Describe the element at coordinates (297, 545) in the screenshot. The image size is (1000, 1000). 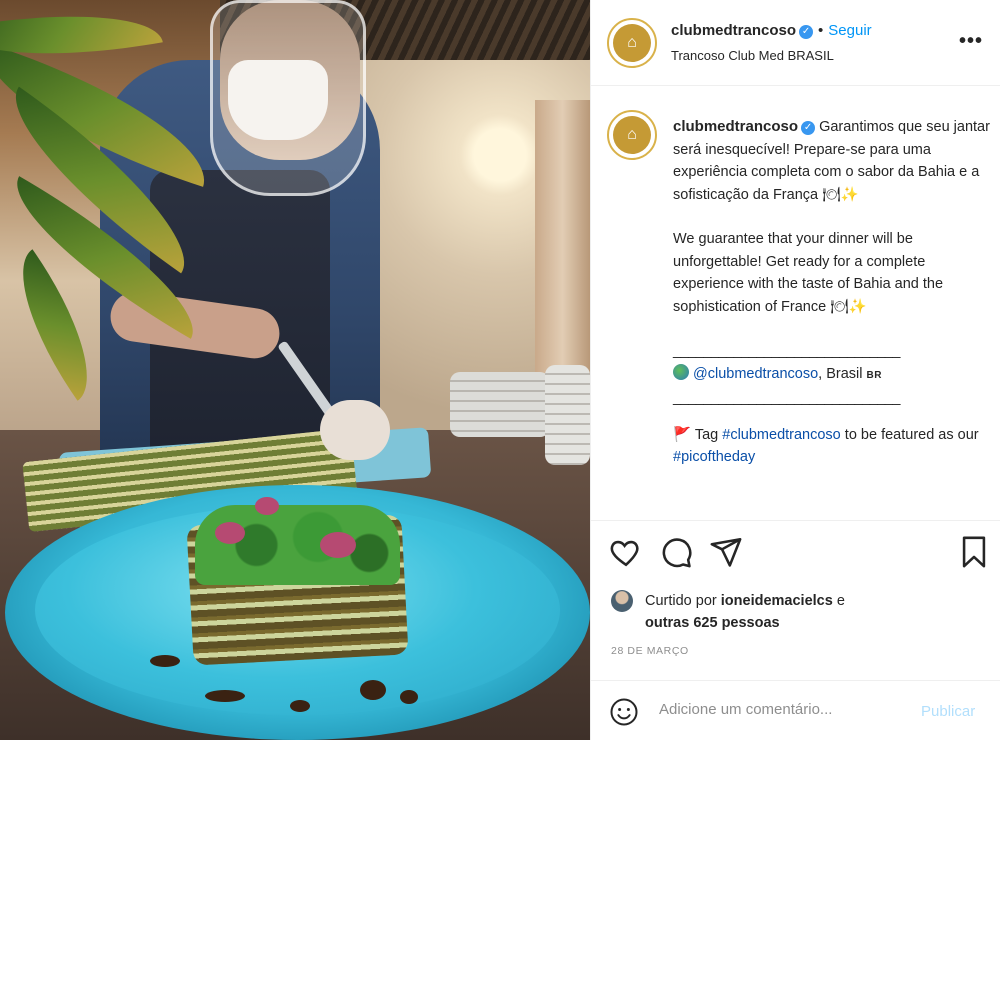
I see `herb-topping` at that location.